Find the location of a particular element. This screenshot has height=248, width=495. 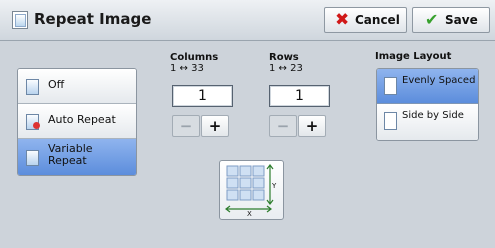

layout-label: Evenly Spaced is located at coordinates (439, 80).